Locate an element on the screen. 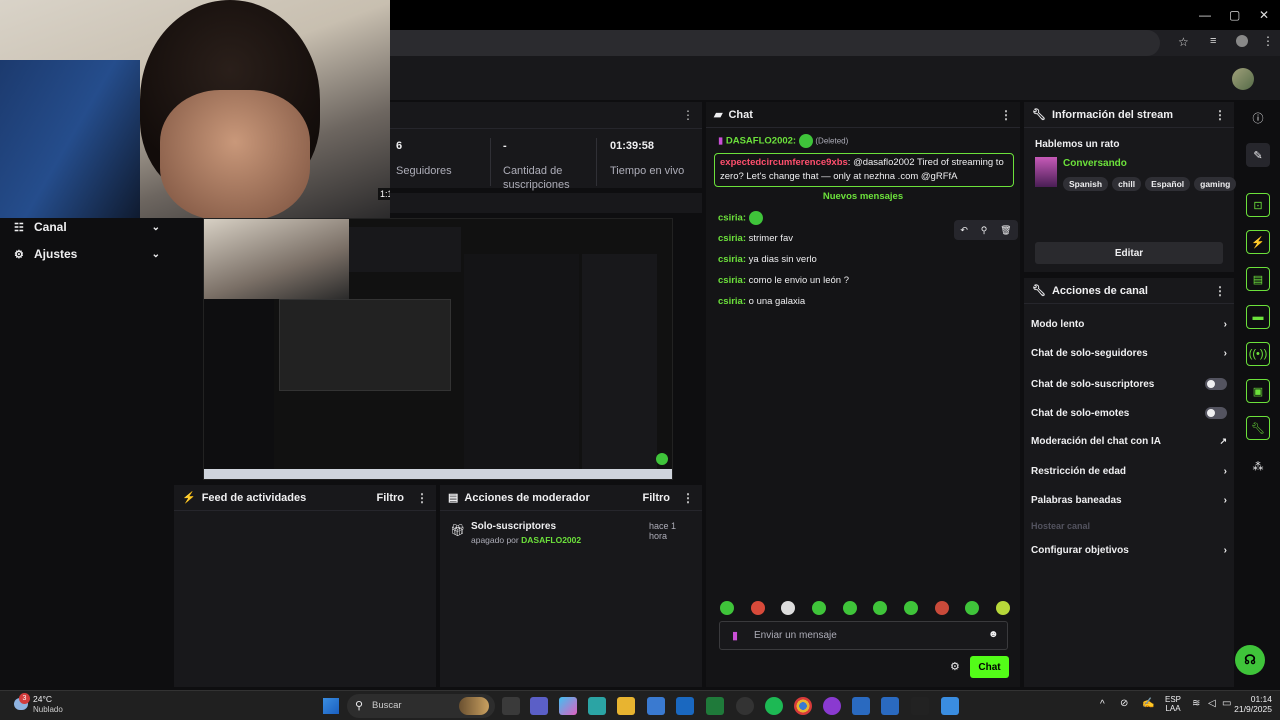  action-banned-words: Palabras baneadas › is located at coordinates (1129, 500).